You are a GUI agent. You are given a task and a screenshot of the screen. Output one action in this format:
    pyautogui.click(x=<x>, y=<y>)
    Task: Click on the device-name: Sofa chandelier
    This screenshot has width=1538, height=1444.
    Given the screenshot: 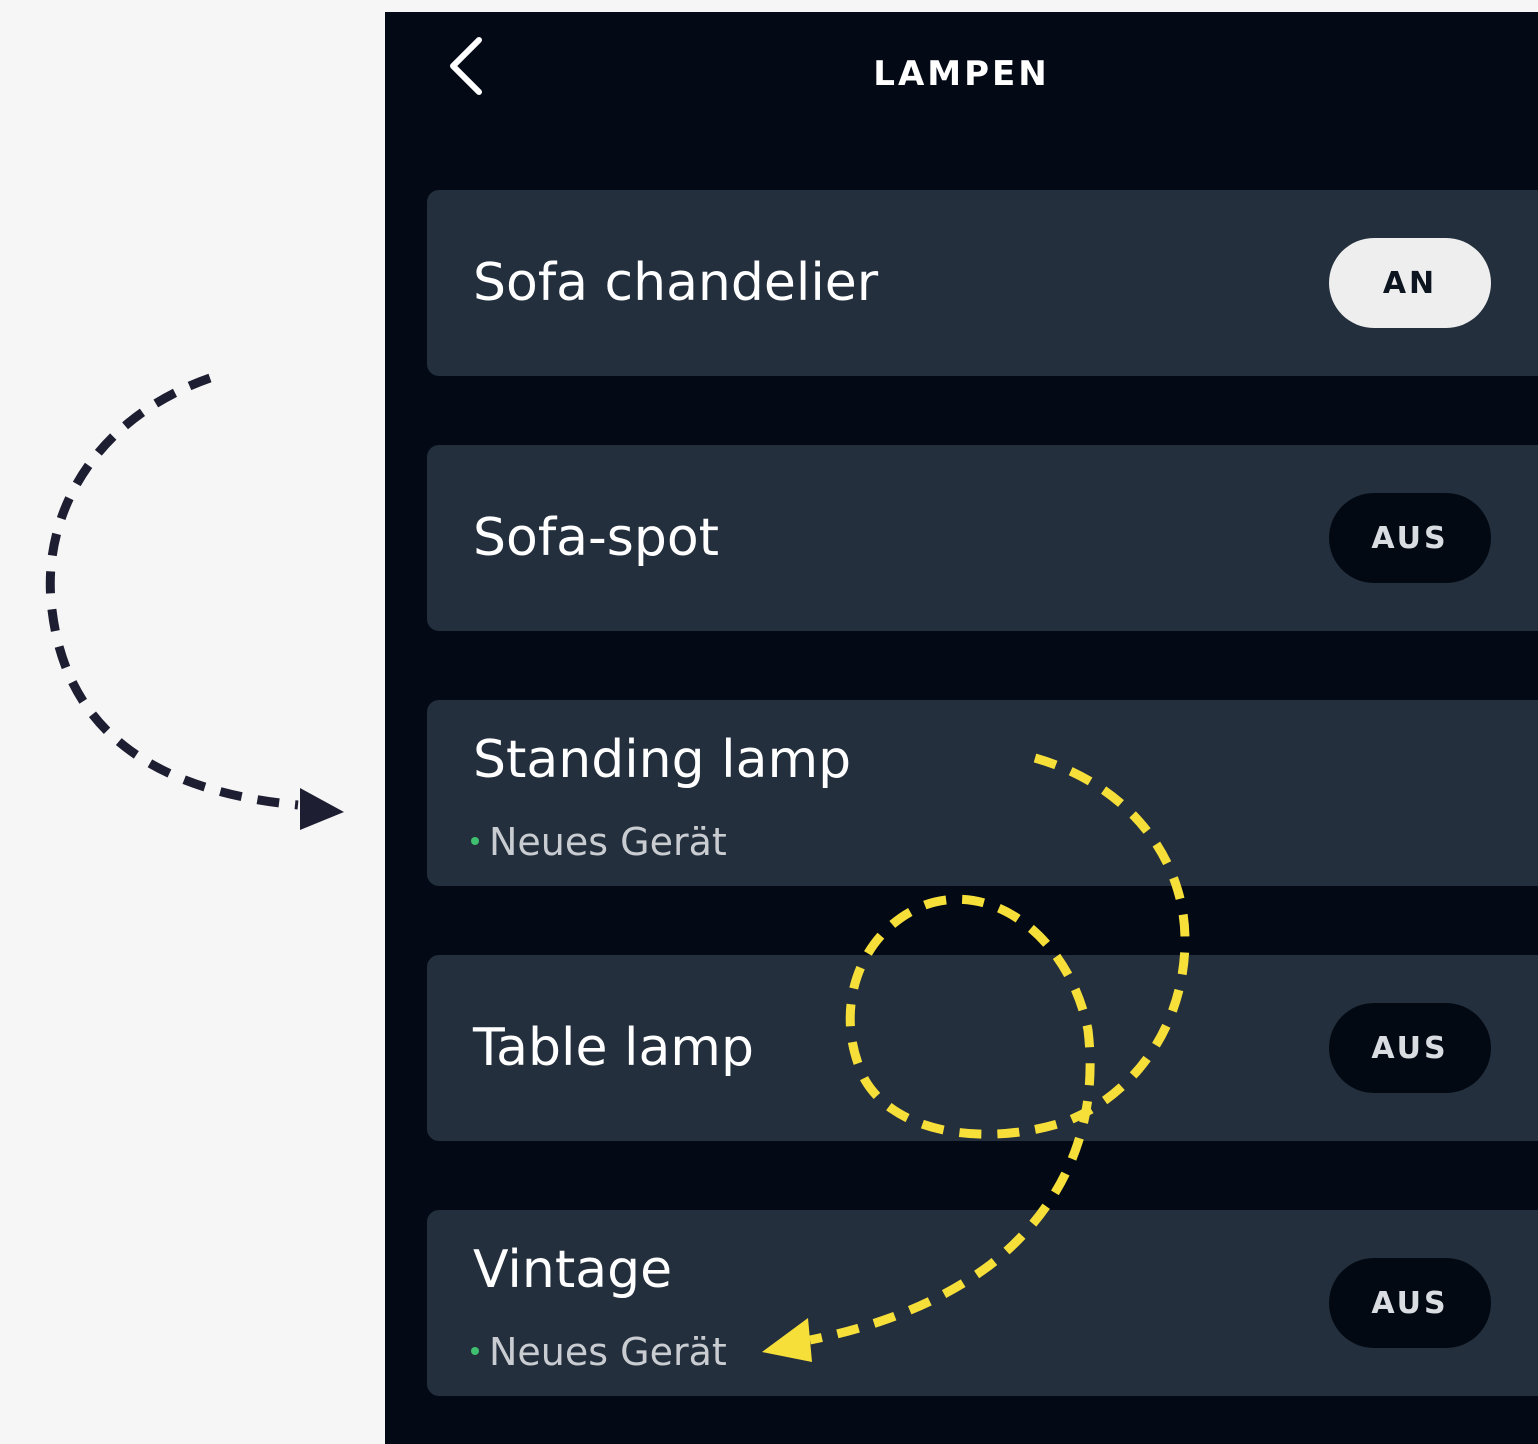 What is the action you would take?
    pyautogui.click(x=676, y=283)
    